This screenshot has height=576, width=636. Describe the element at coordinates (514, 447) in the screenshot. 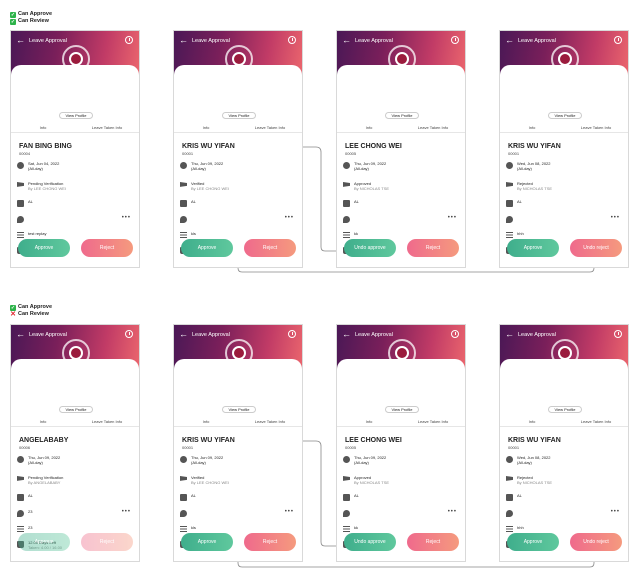

I see `employee-id: 00001` at that location.